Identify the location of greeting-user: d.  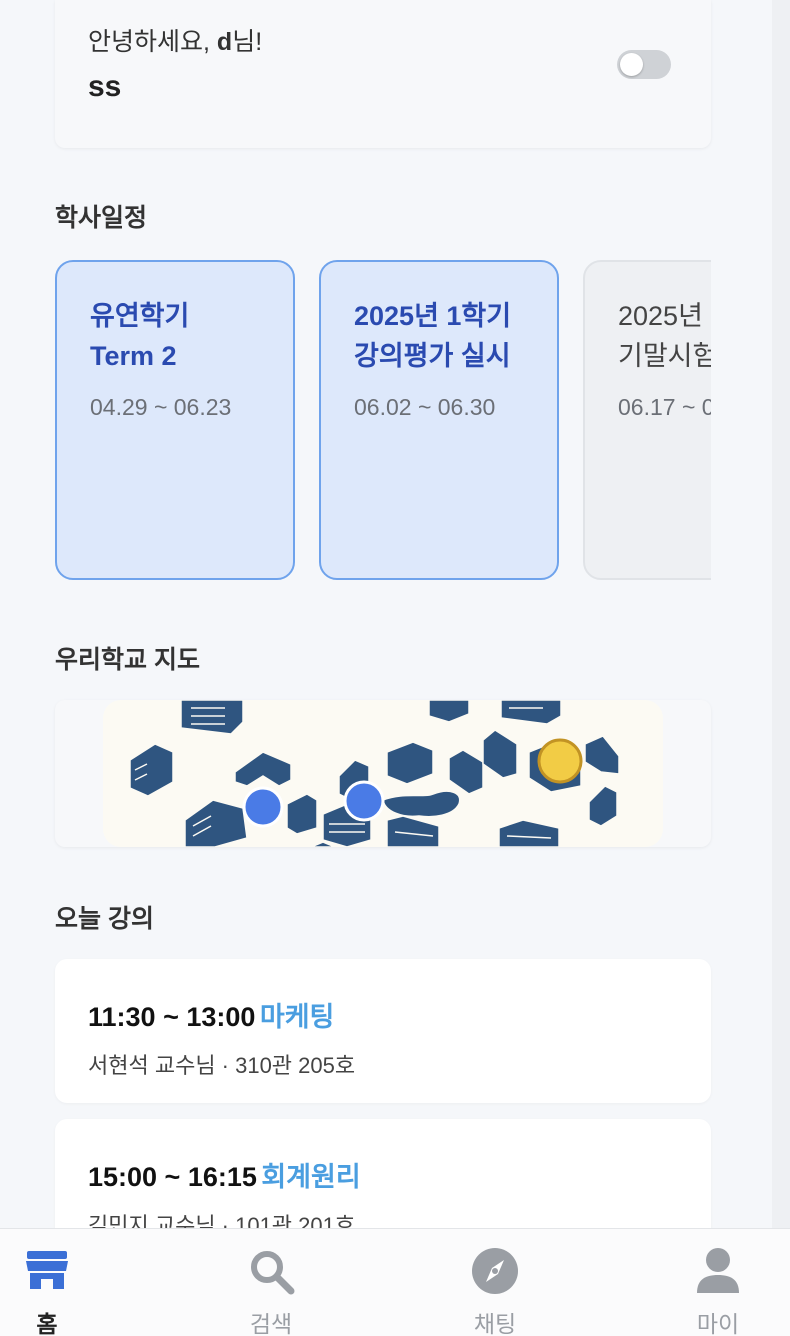
(224, 42).